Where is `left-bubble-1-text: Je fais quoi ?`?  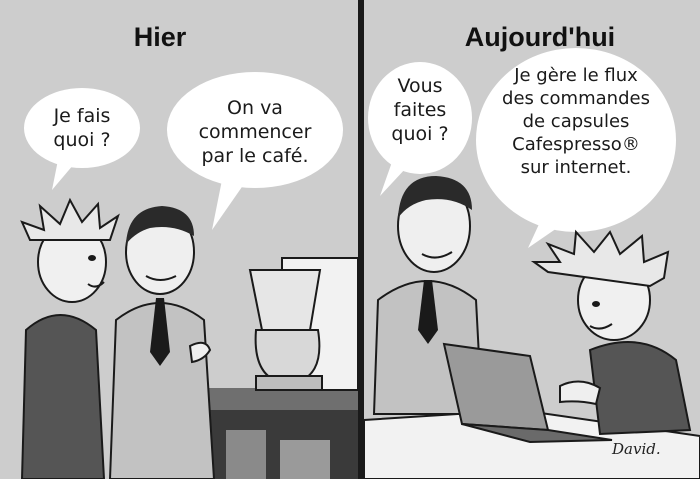 left-bubble-1-text: Je fais quoi ? is located at coordinates (82, 128).